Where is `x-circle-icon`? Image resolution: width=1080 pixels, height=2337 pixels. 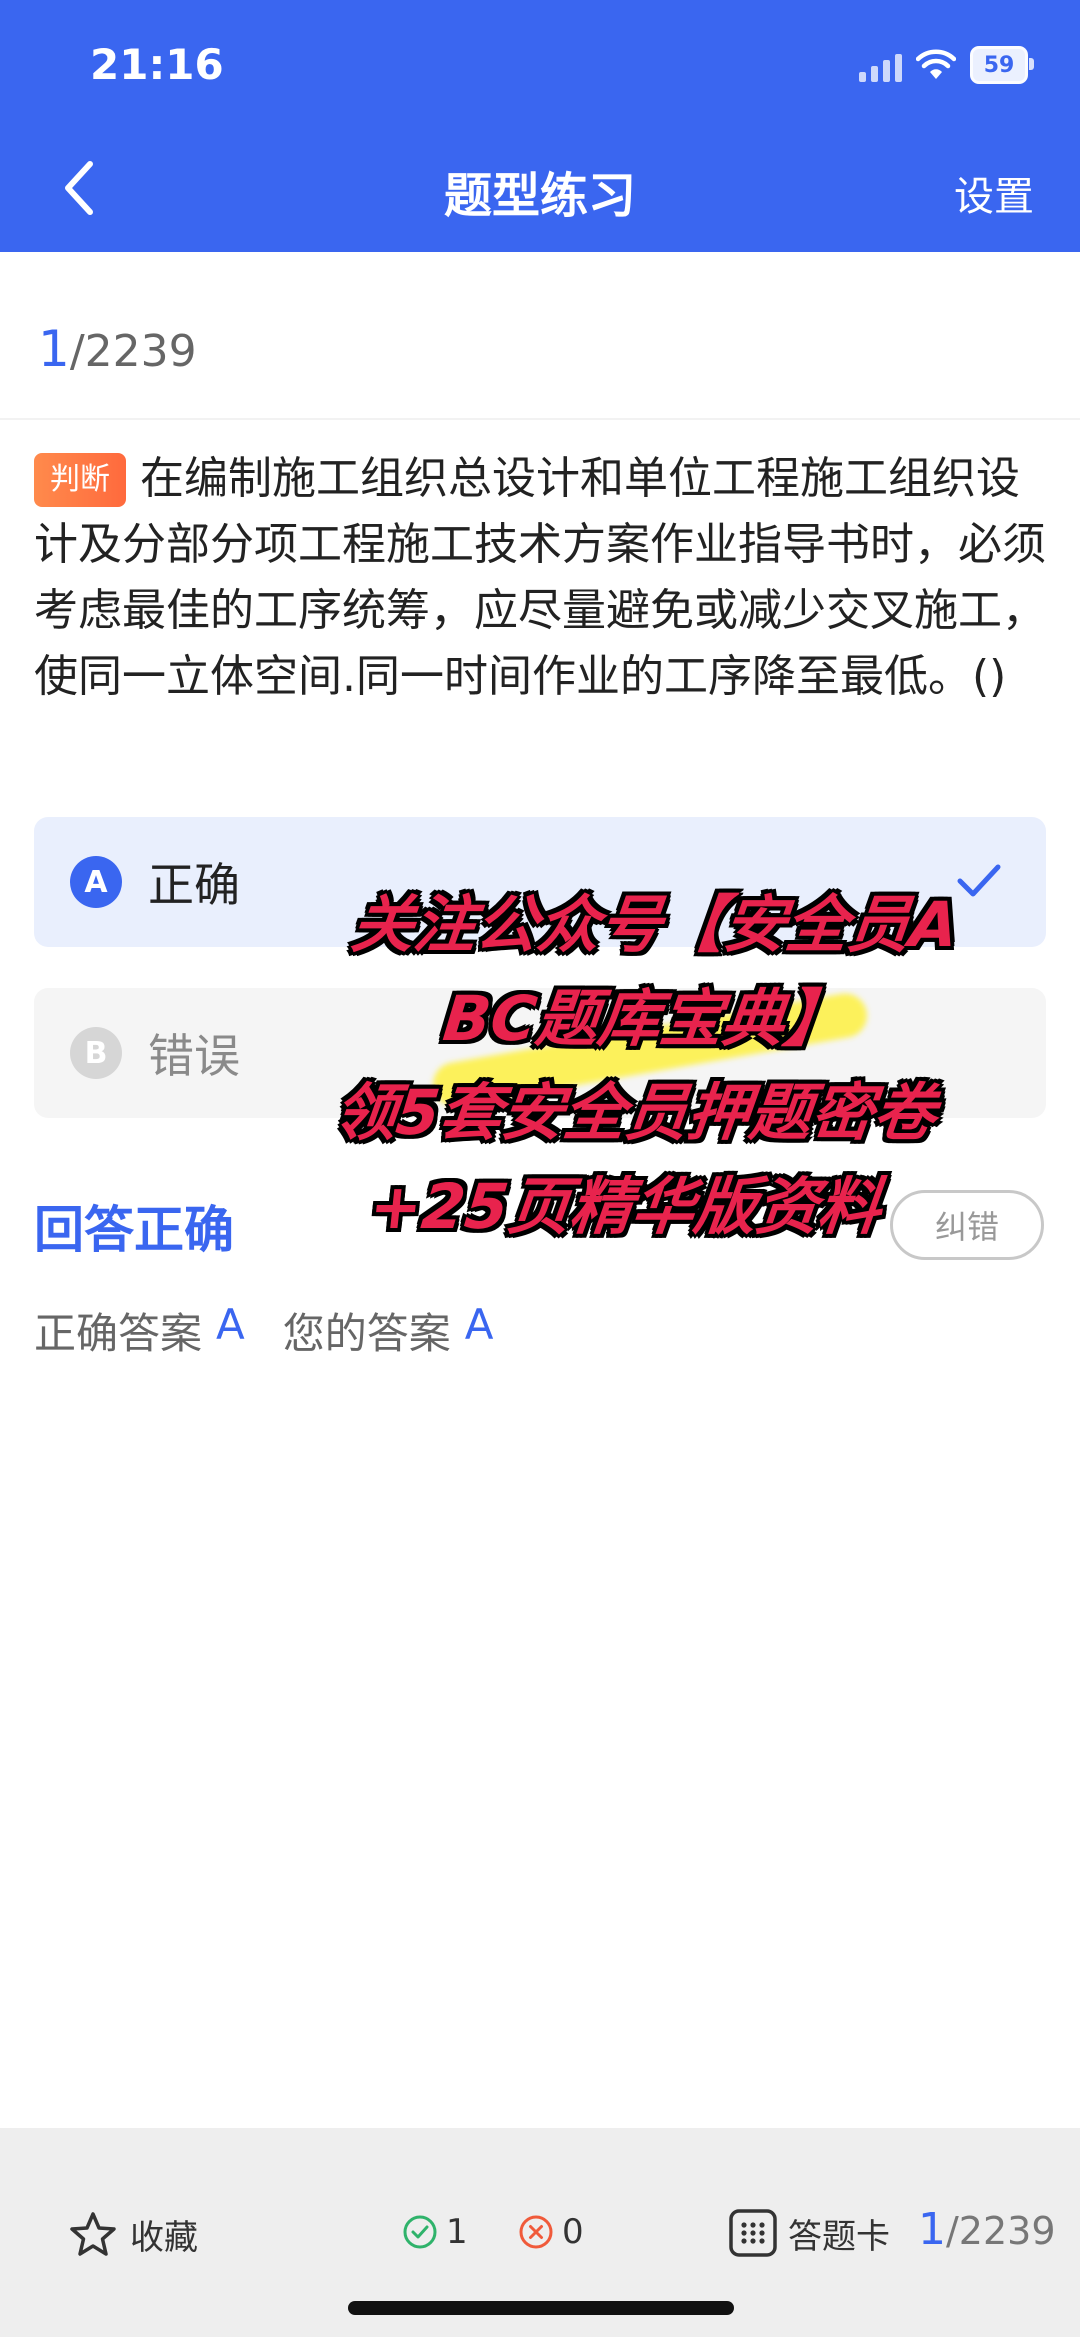
x-circle-icon is located at coordinates (536, 2232).